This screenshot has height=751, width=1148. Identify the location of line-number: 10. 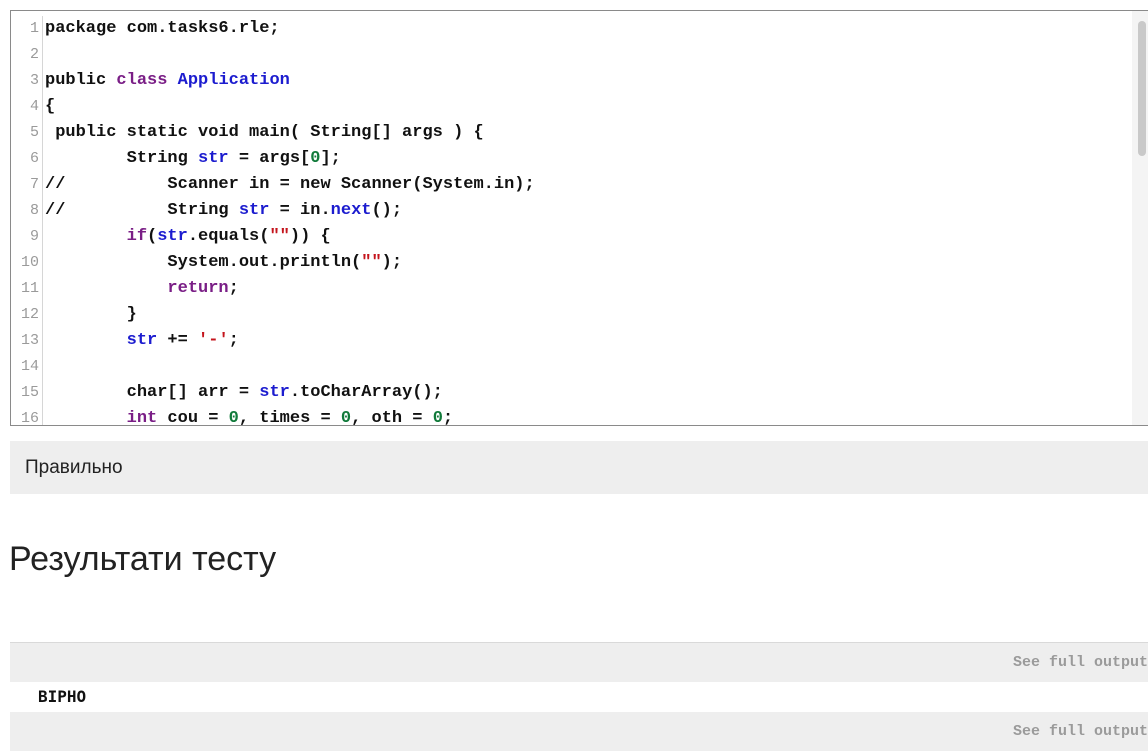
(27, 263).